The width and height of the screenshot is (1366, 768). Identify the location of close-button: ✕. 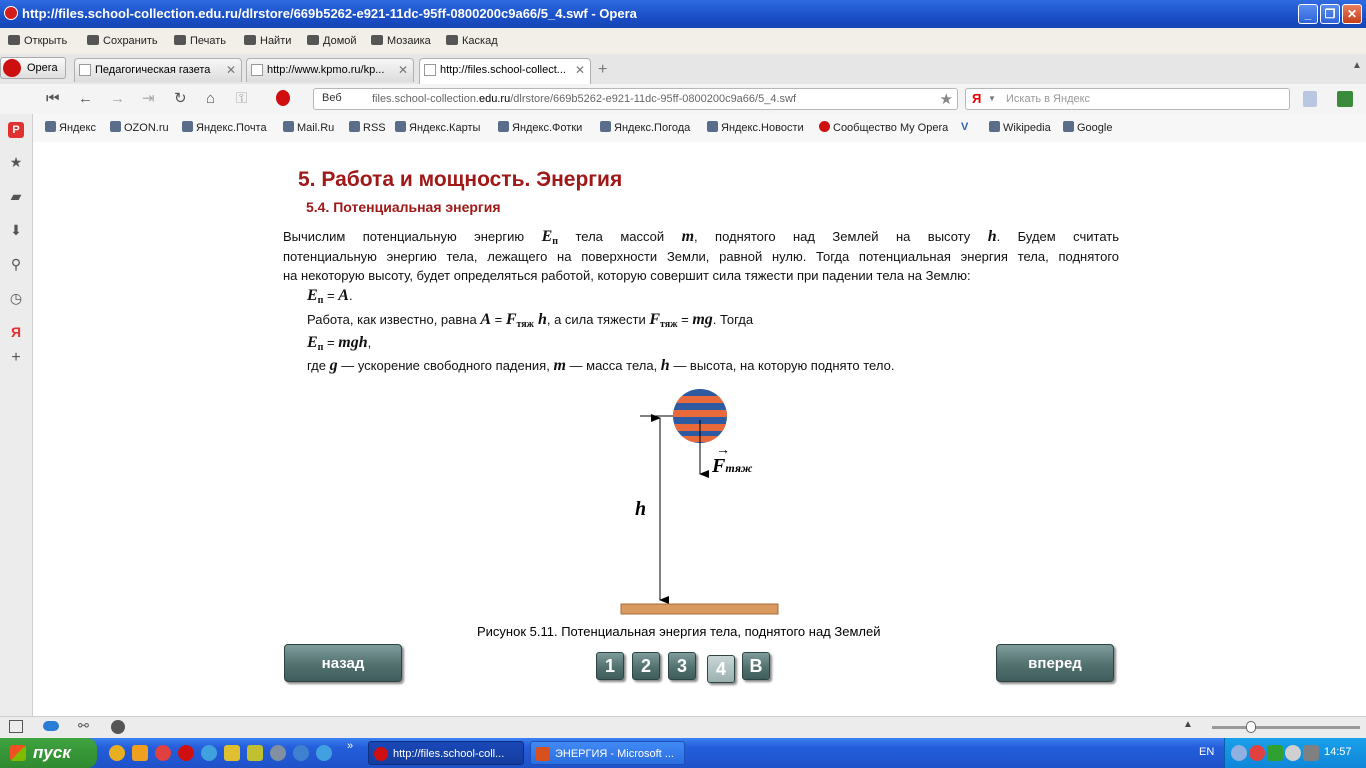
(1352, 14).